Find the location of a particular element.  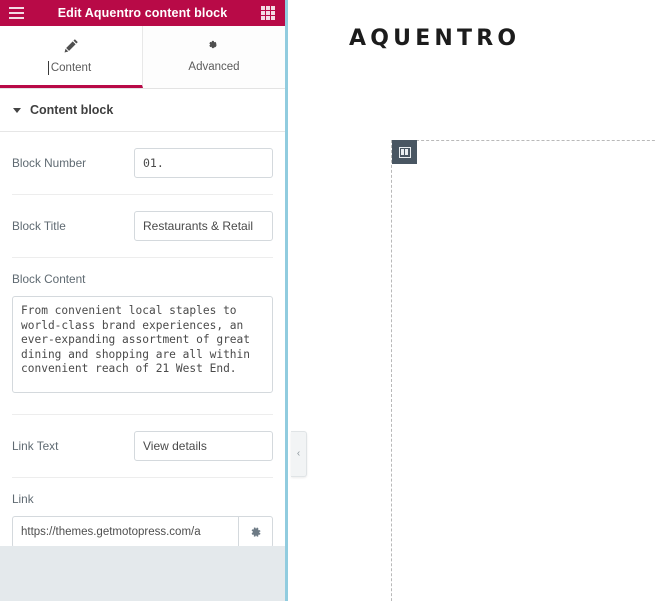

section-drag-handle is located at coordinates (404, 152).